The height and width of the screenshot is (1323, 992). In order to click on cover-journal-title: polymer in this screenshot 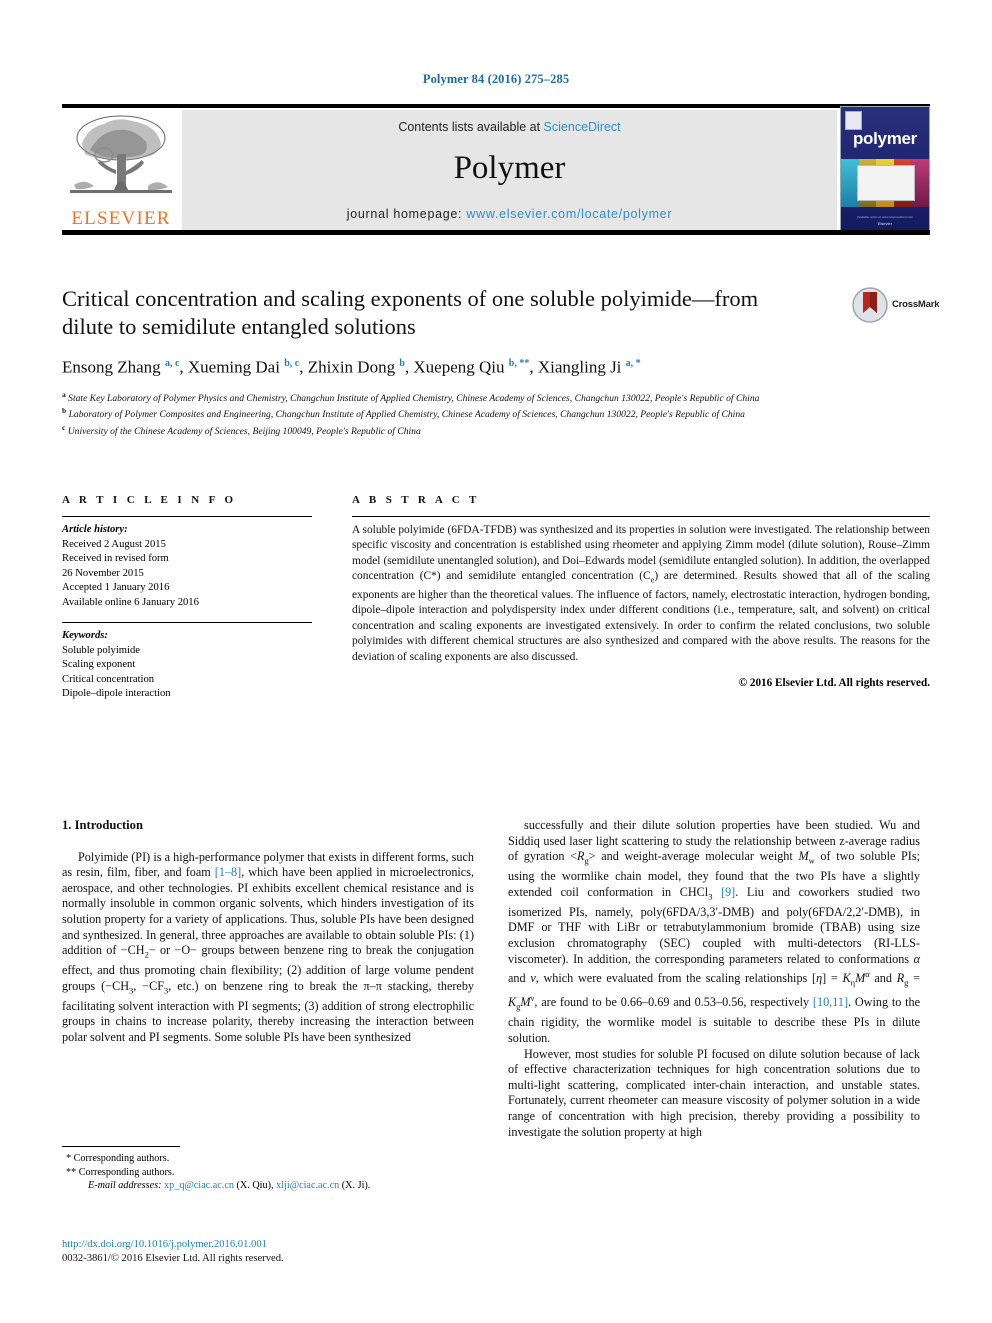, I will do `click(885, 138)`.